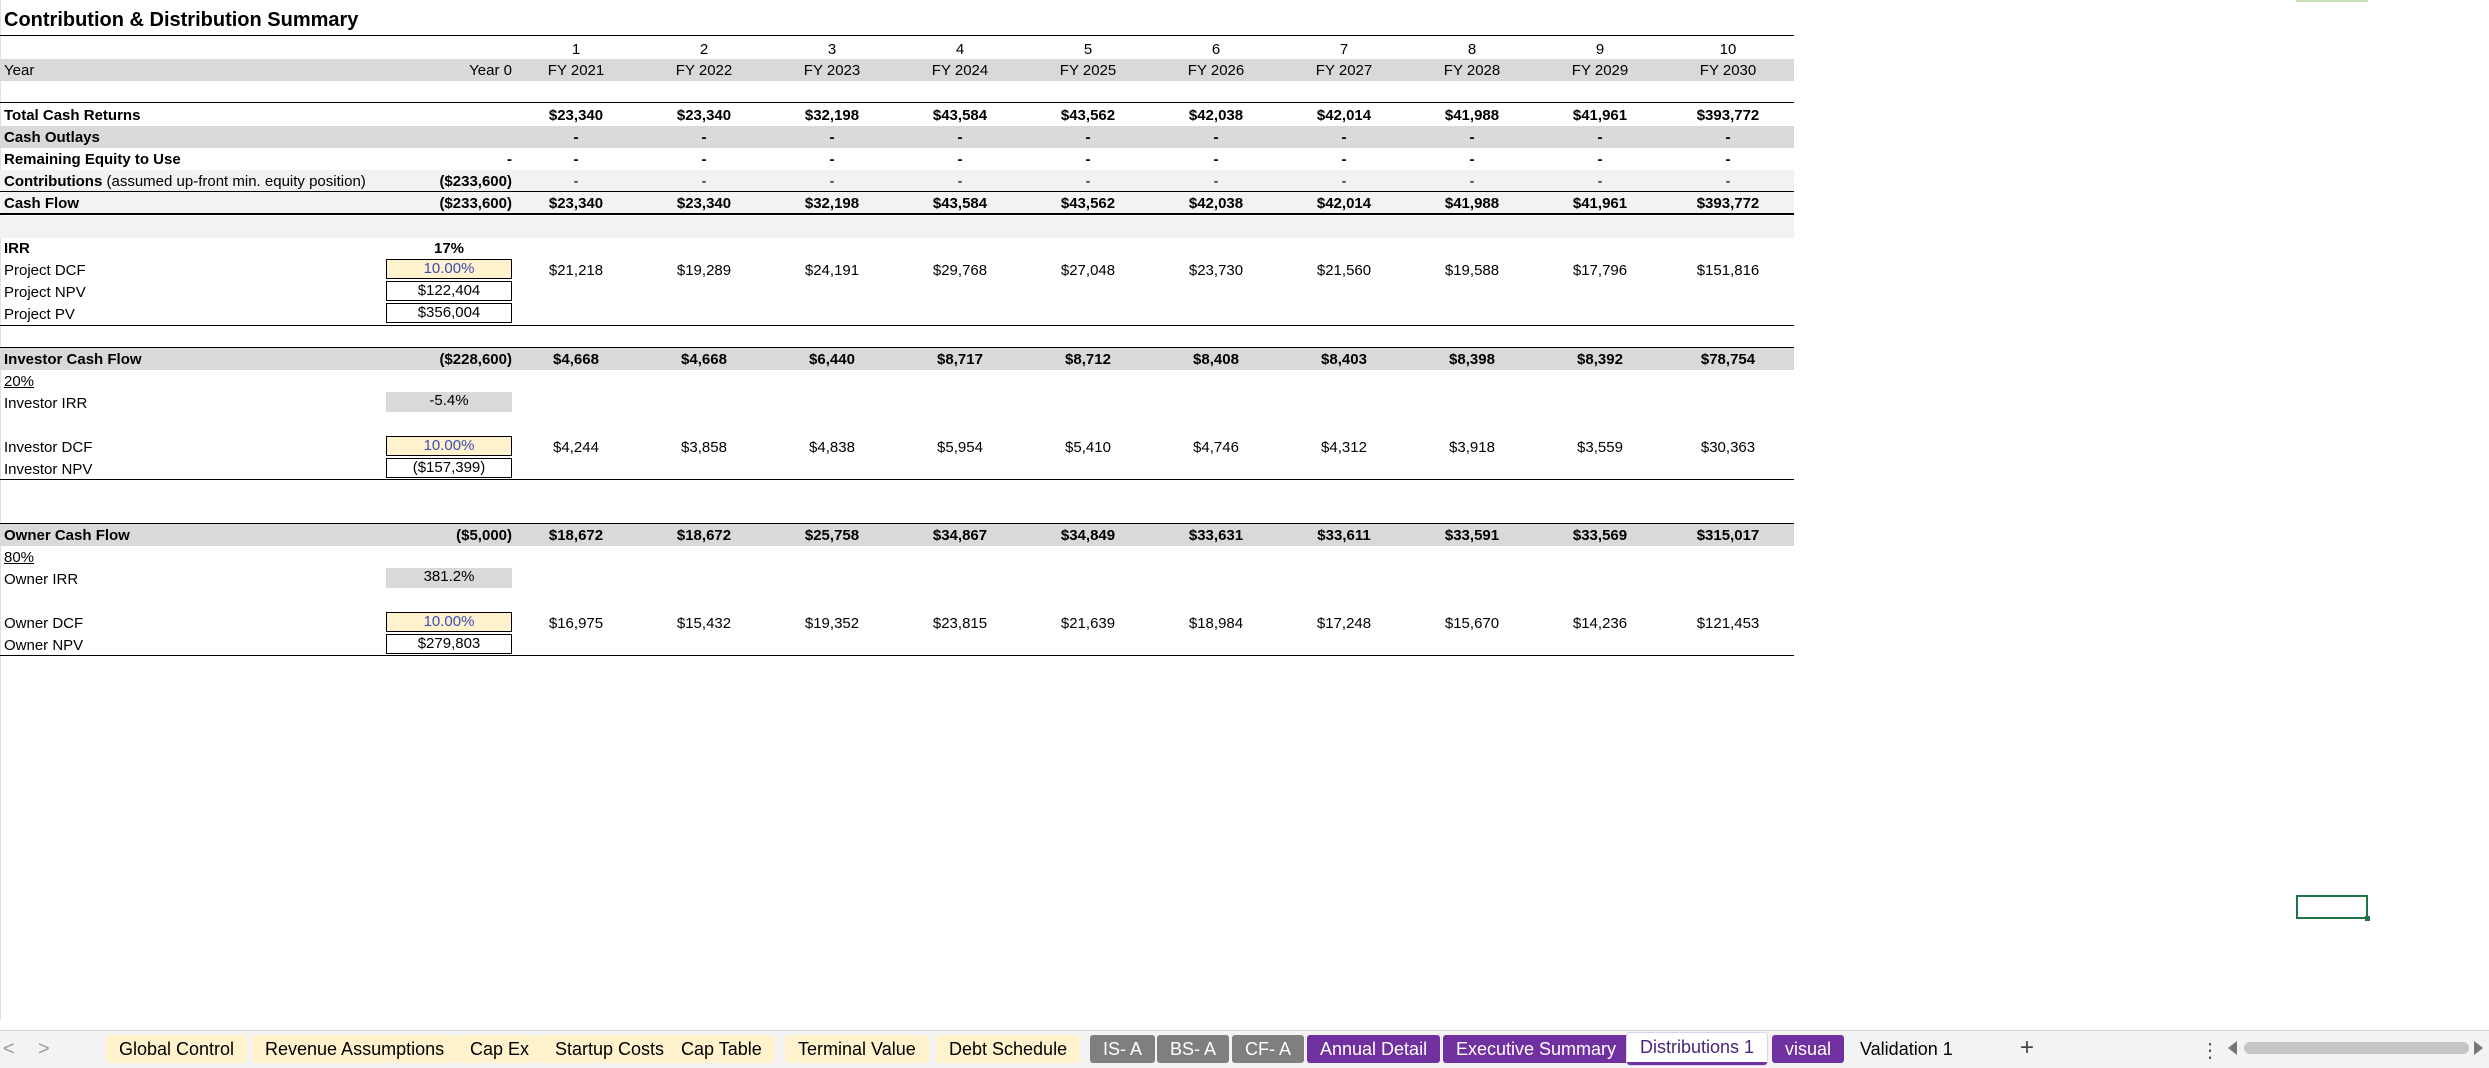  I want to click on owner-irr-row: Owner IRR, so click(897, 579).